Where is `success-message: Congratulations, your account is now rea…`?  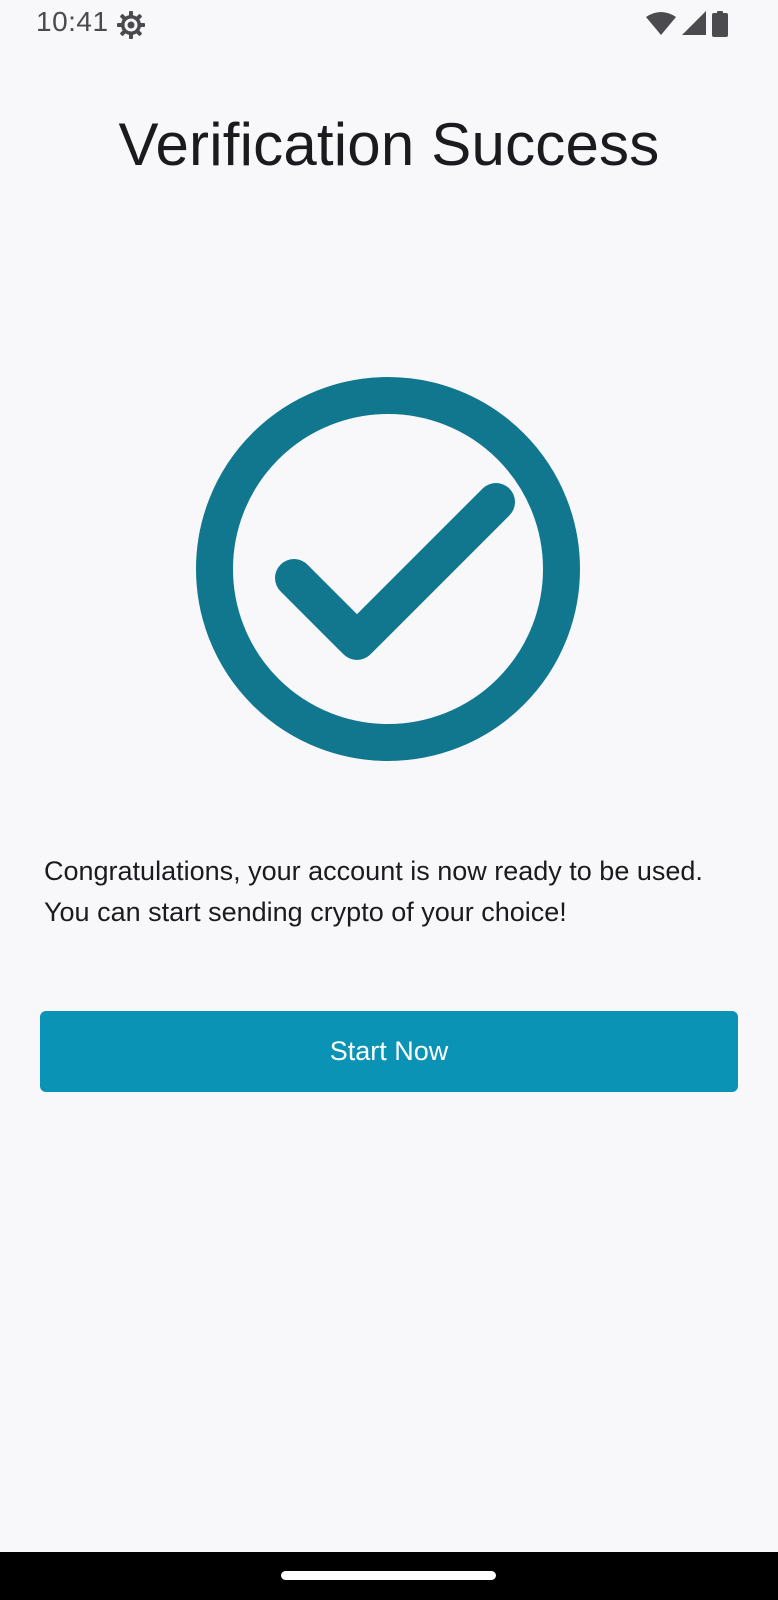
success-message: Congratulations, your account is now rea… is located at coordinates (394, 892).